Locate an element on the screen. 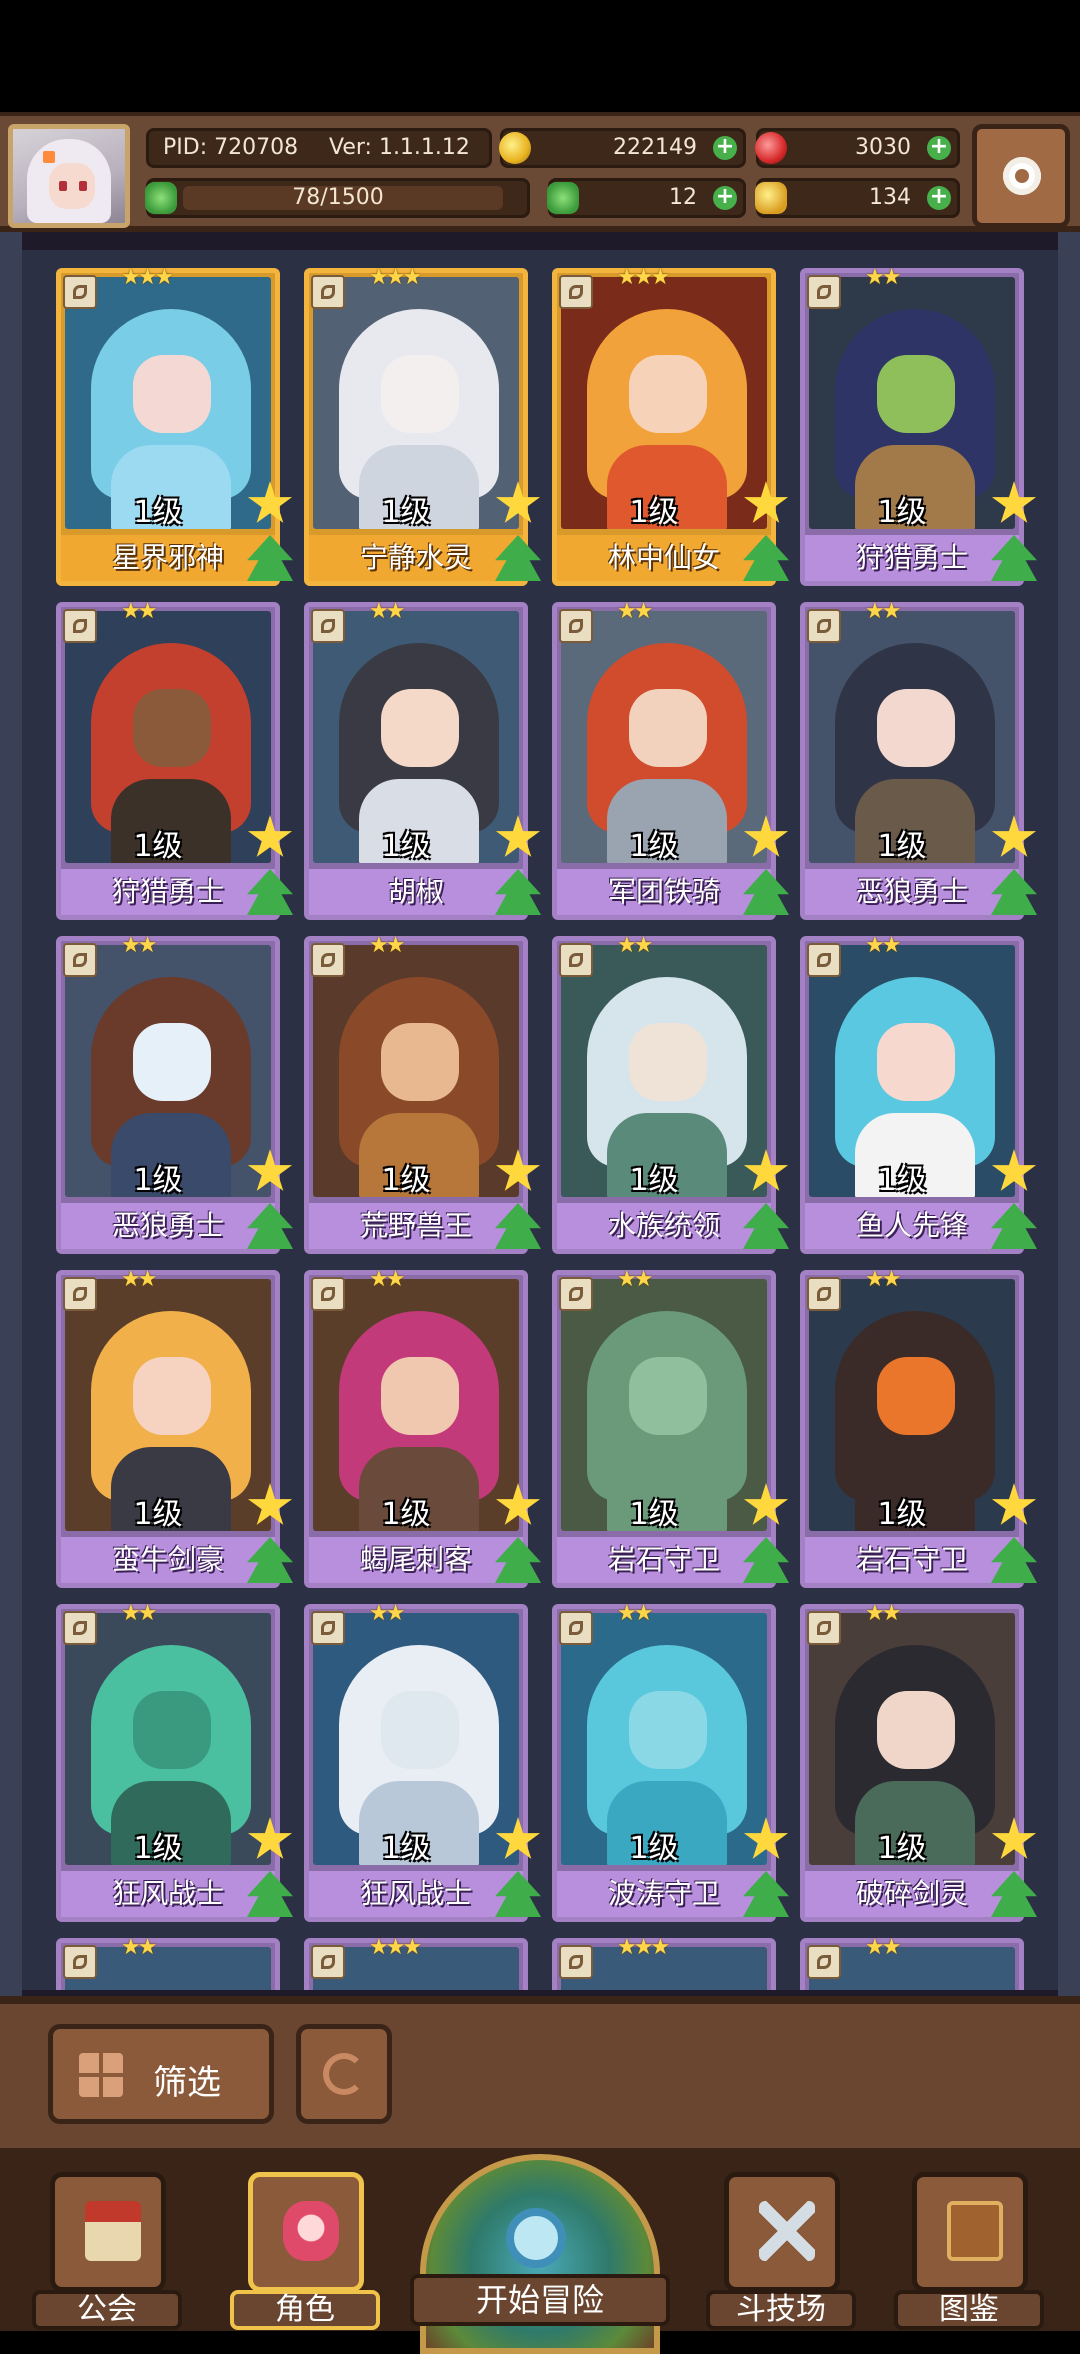 The width and height of the screenshot is (1080, 2354). key-counter: 134 + is located at coordinates (857, 198).